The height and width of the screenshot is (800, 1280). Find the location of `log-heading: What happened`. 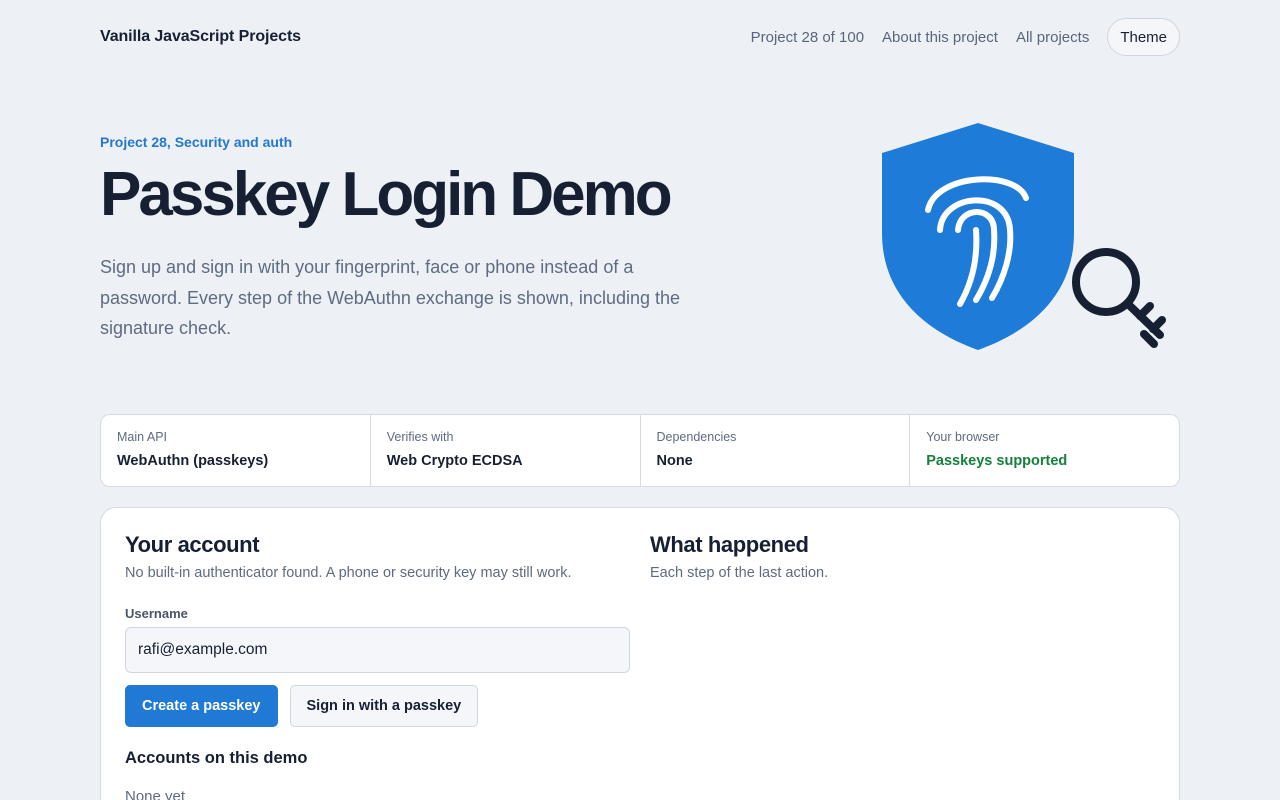

log-heading: What happened is located at coordinates (729, 544).